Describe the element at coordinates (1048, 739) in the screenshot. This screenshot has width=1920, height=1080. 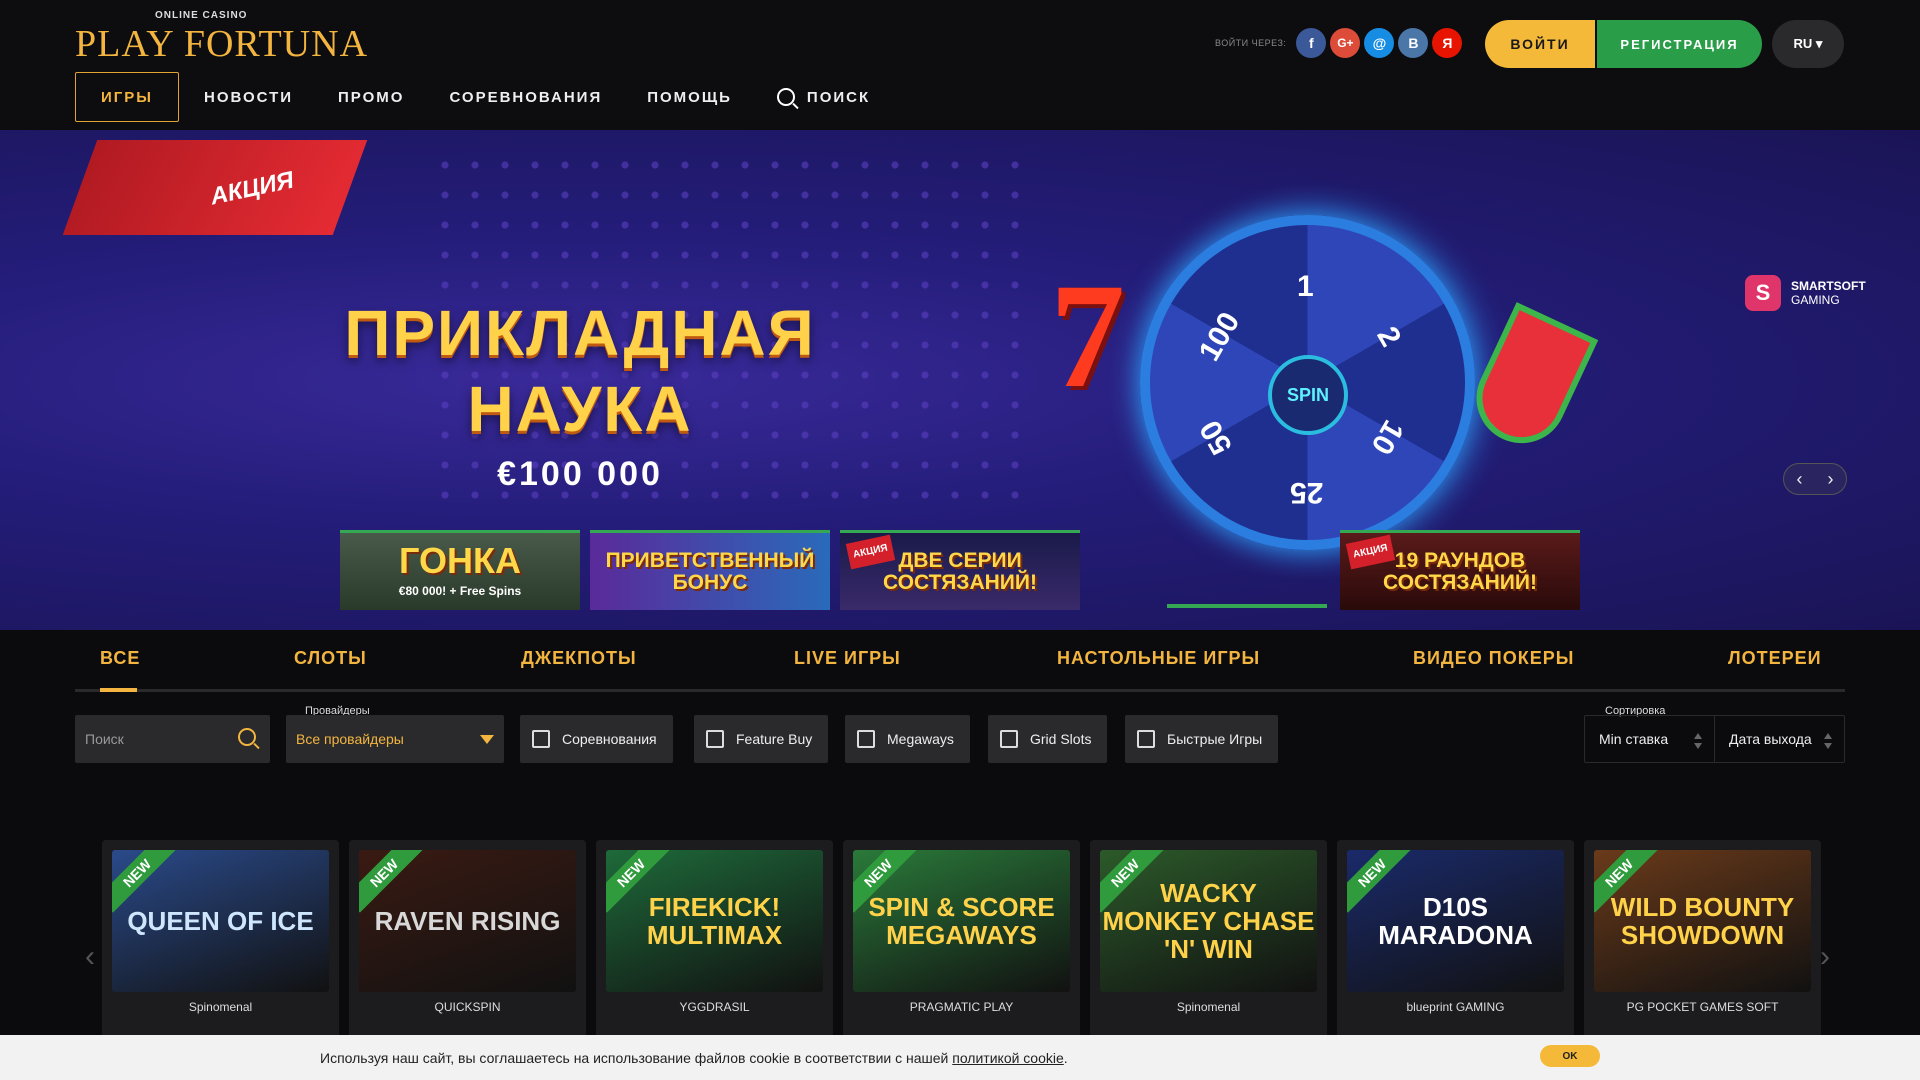
I see `filter-grid-slots: Grid Slots` at that location.